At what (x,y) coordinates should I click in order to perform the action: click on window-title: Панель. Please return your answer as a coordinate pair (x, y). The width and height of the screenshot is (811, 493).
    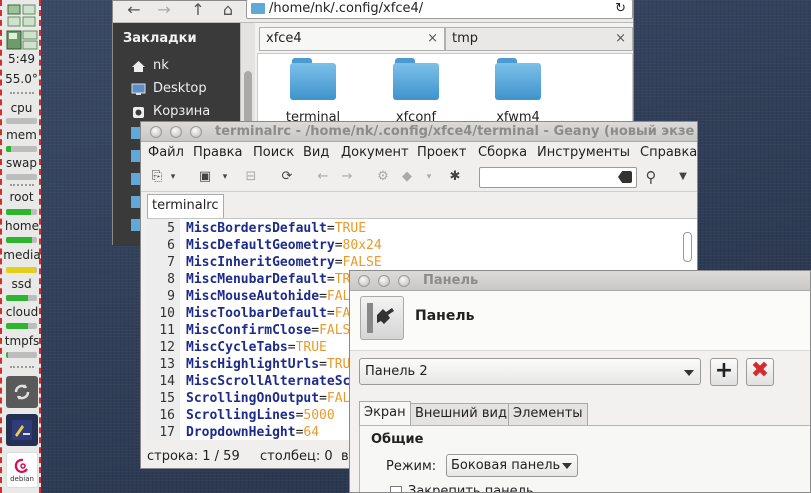
    Looking at the image, I should click on (451, 280).